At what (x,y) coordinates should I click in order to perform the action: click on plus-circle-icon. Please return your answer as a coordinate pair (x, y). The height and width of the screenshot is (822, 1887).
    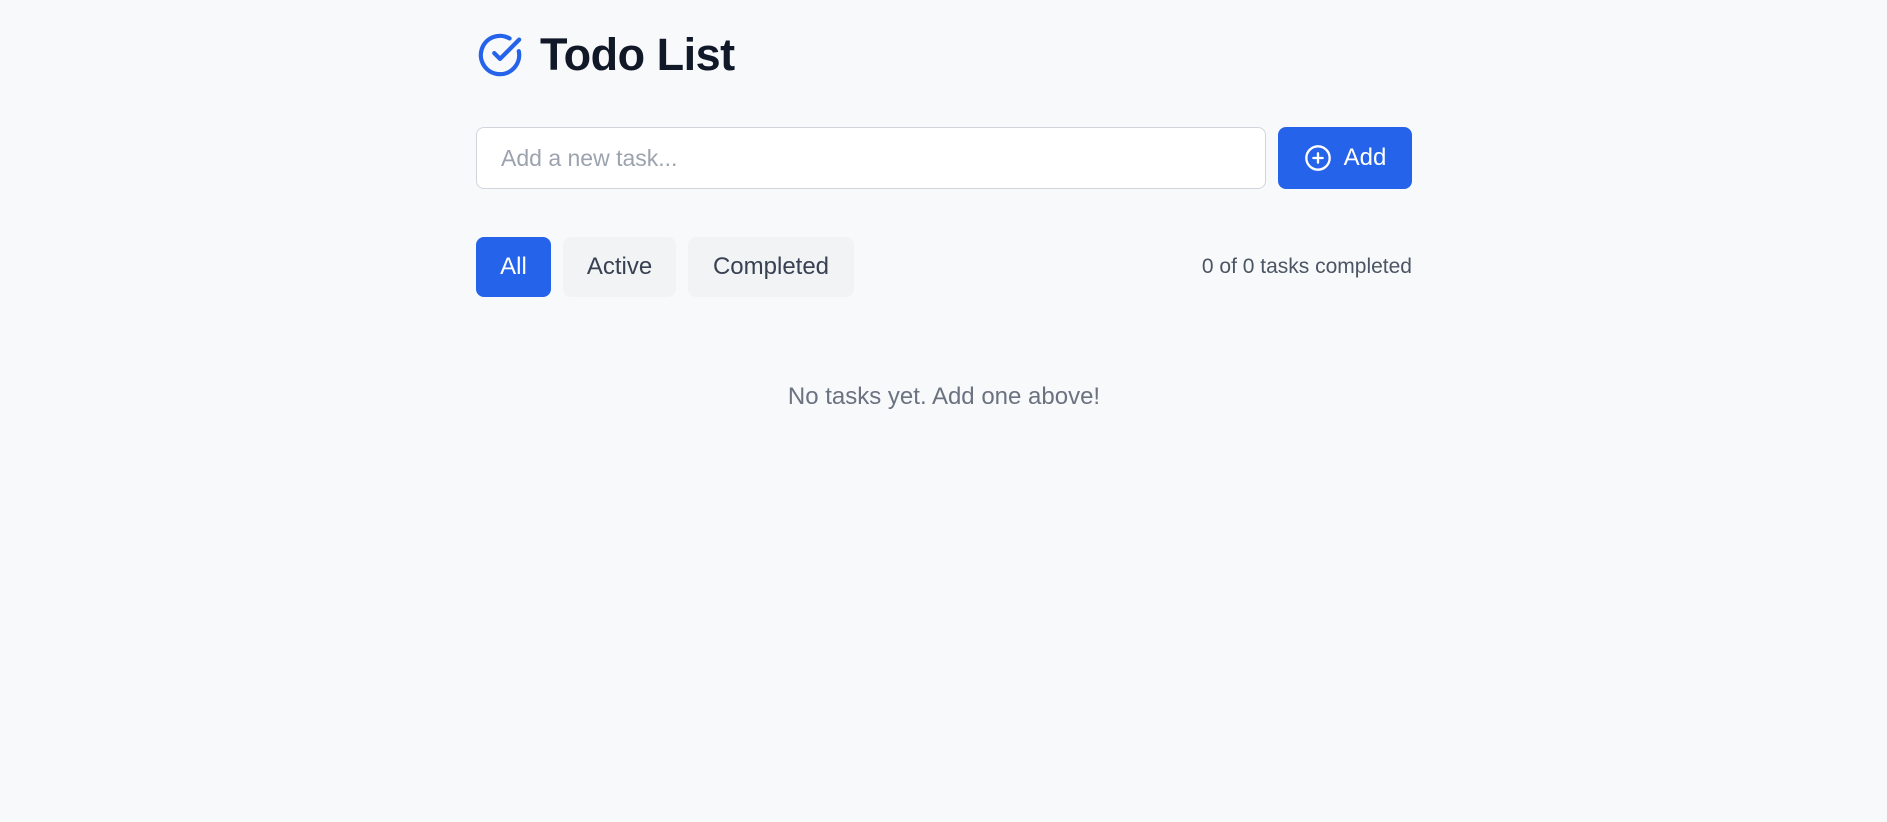
    Looking at the image, I should click on (1318, 158).